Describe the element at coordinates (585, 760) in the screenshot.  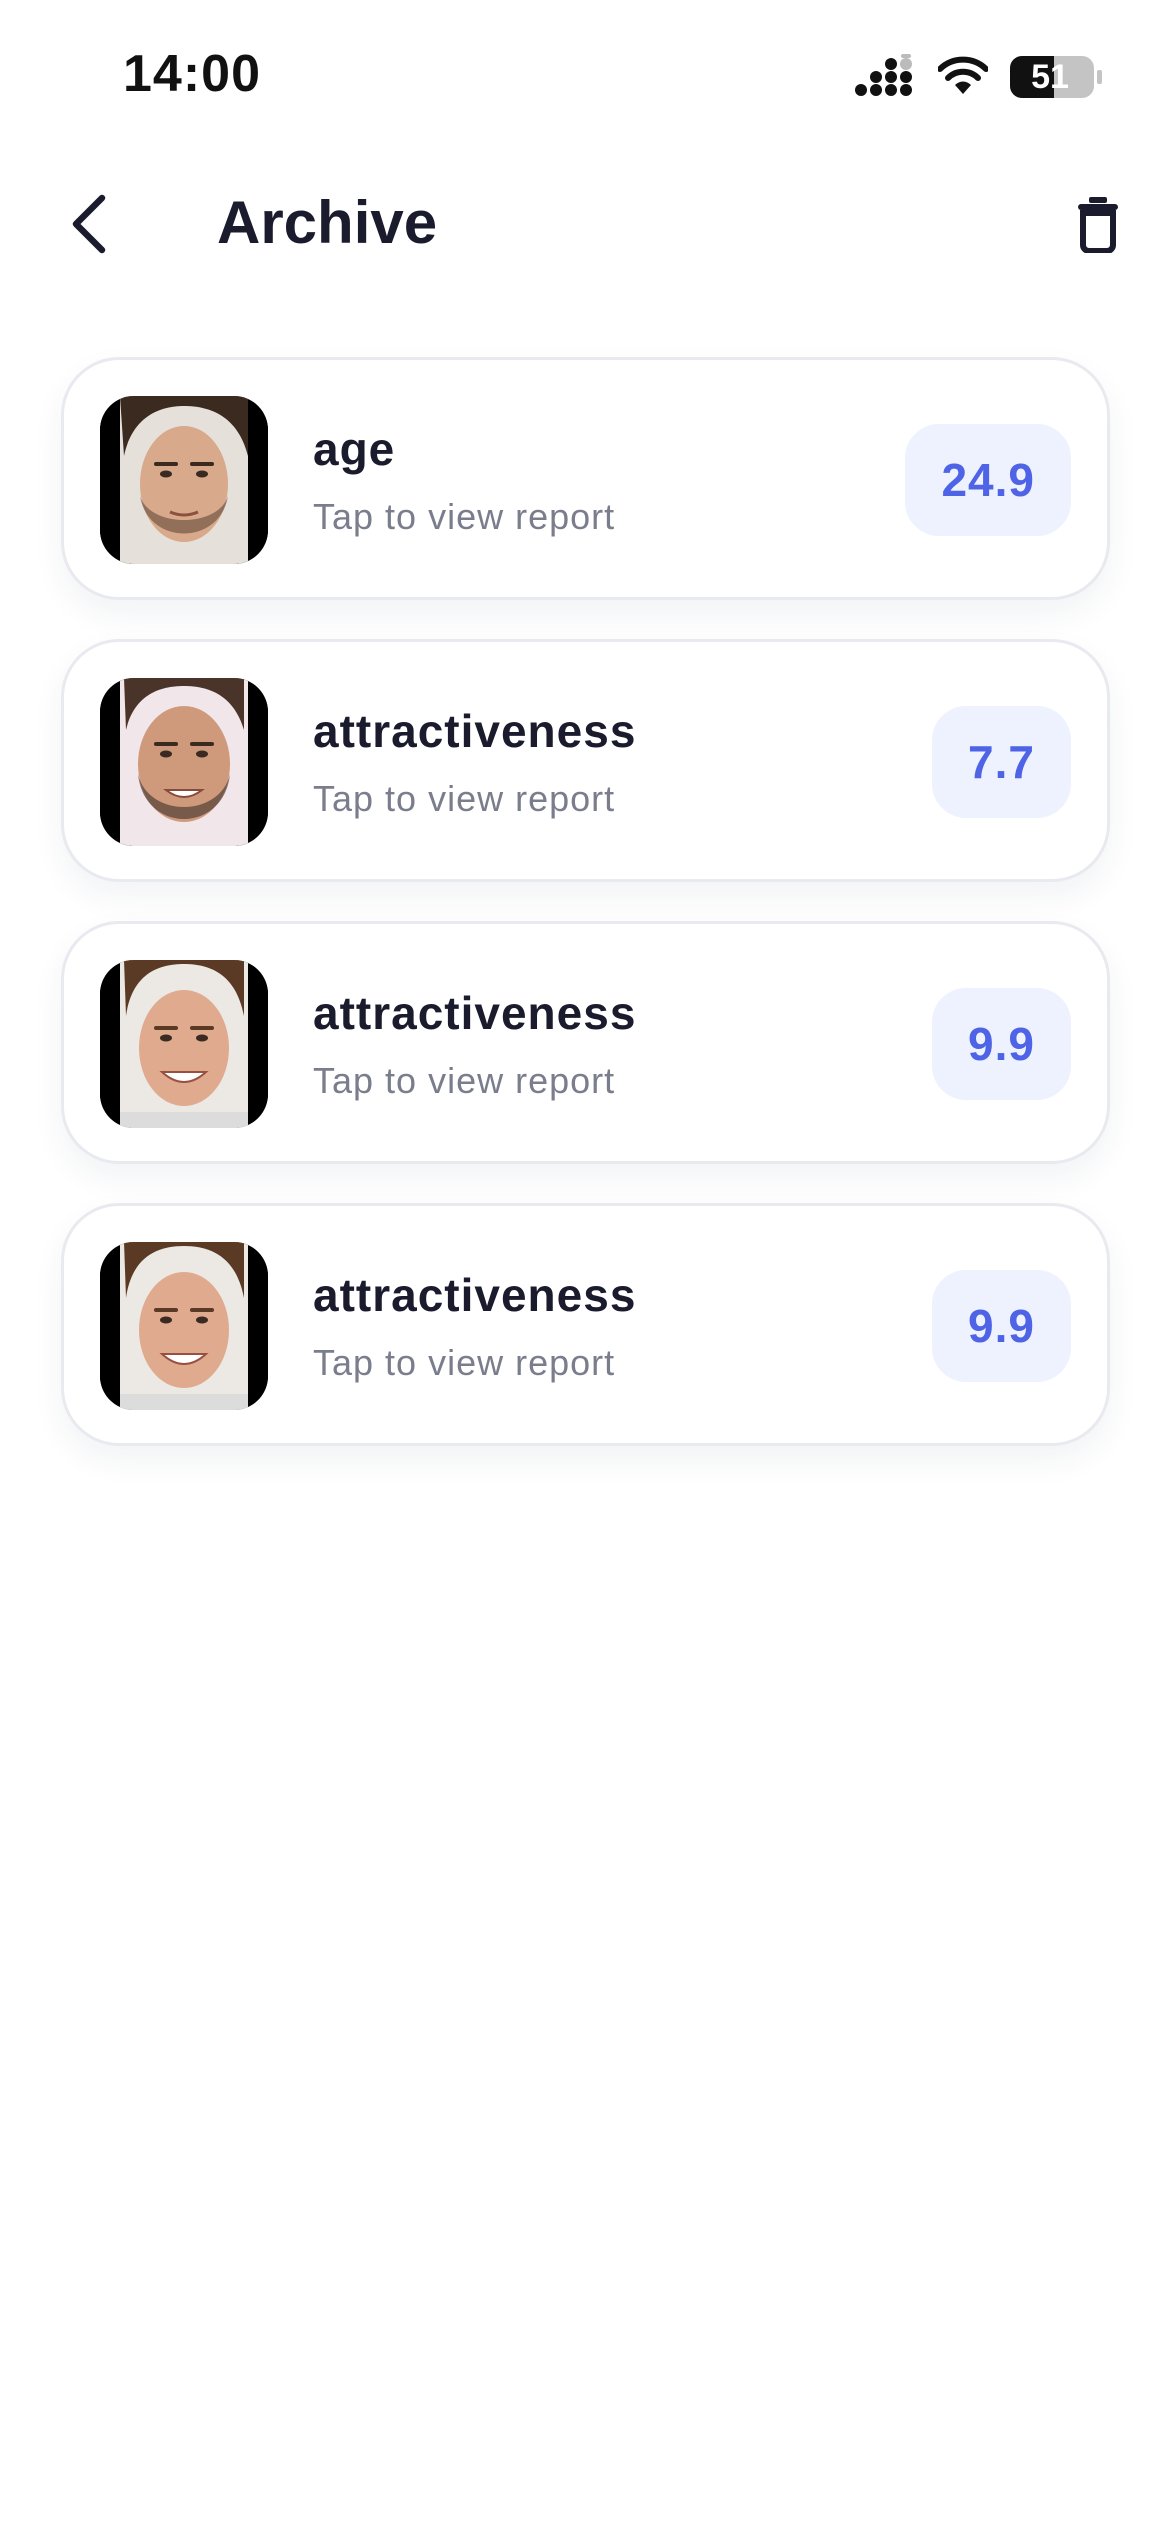
I see `report-card: attractiveness Tap to view report 7.7` at that location.